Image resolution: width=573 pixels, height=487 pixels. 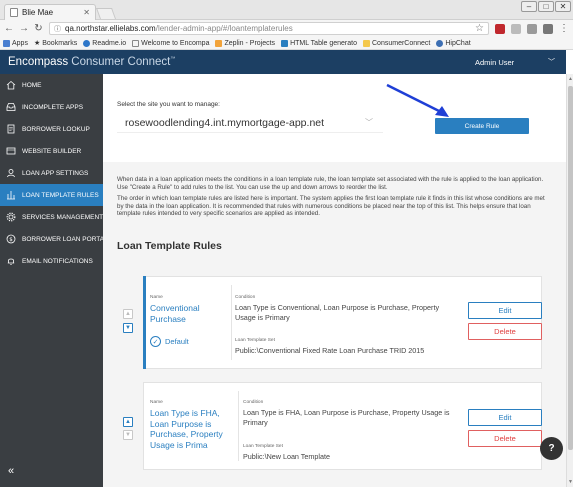 What do you see at coordinates (51, 195) in the screenshot?
I see `sidebar-item-loan-template-rules: LOAN TEMPLATE RULES` at bounding box center [51, 195].